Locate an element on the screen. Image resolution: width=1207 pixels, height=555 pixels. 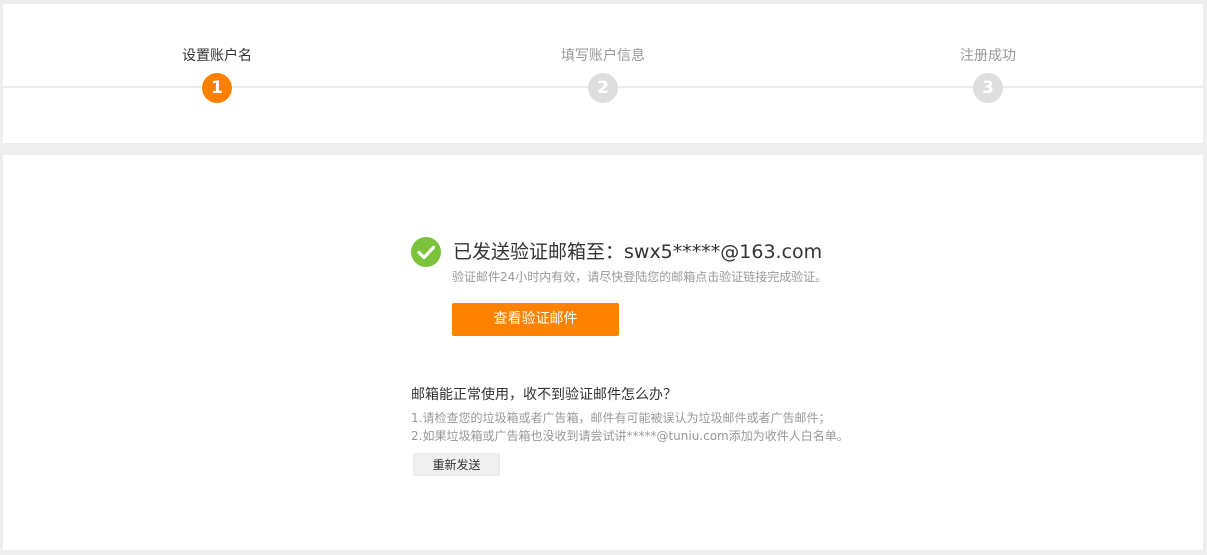
step-register-success: 注册成功 3 is located at coordinates (988, 64).